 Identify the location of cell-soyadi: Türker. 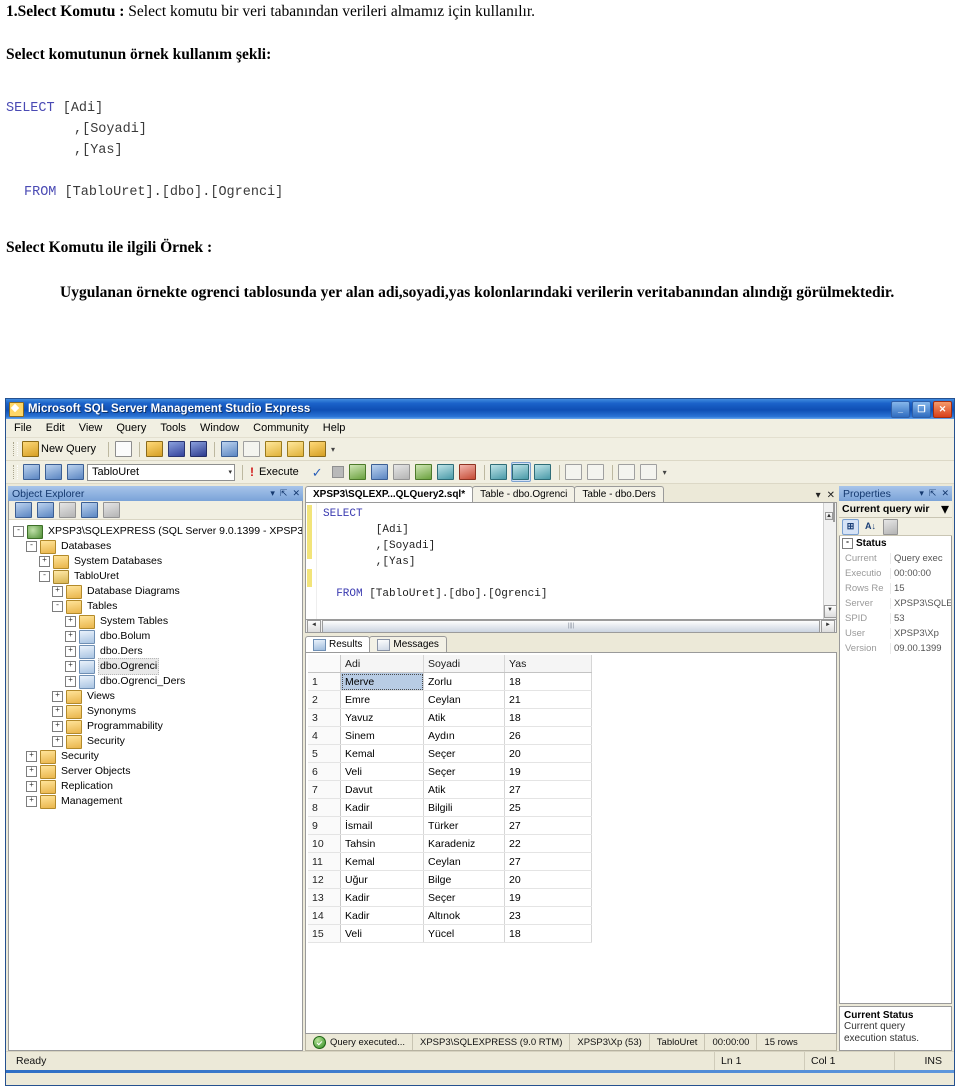
(464, 825).